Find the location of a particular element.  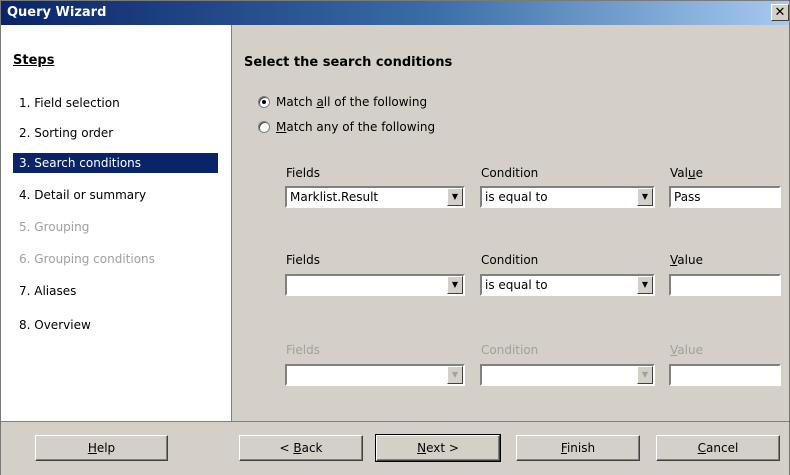

radio-match-all-label-post: ll of the following is located at coordinates (375, 102).